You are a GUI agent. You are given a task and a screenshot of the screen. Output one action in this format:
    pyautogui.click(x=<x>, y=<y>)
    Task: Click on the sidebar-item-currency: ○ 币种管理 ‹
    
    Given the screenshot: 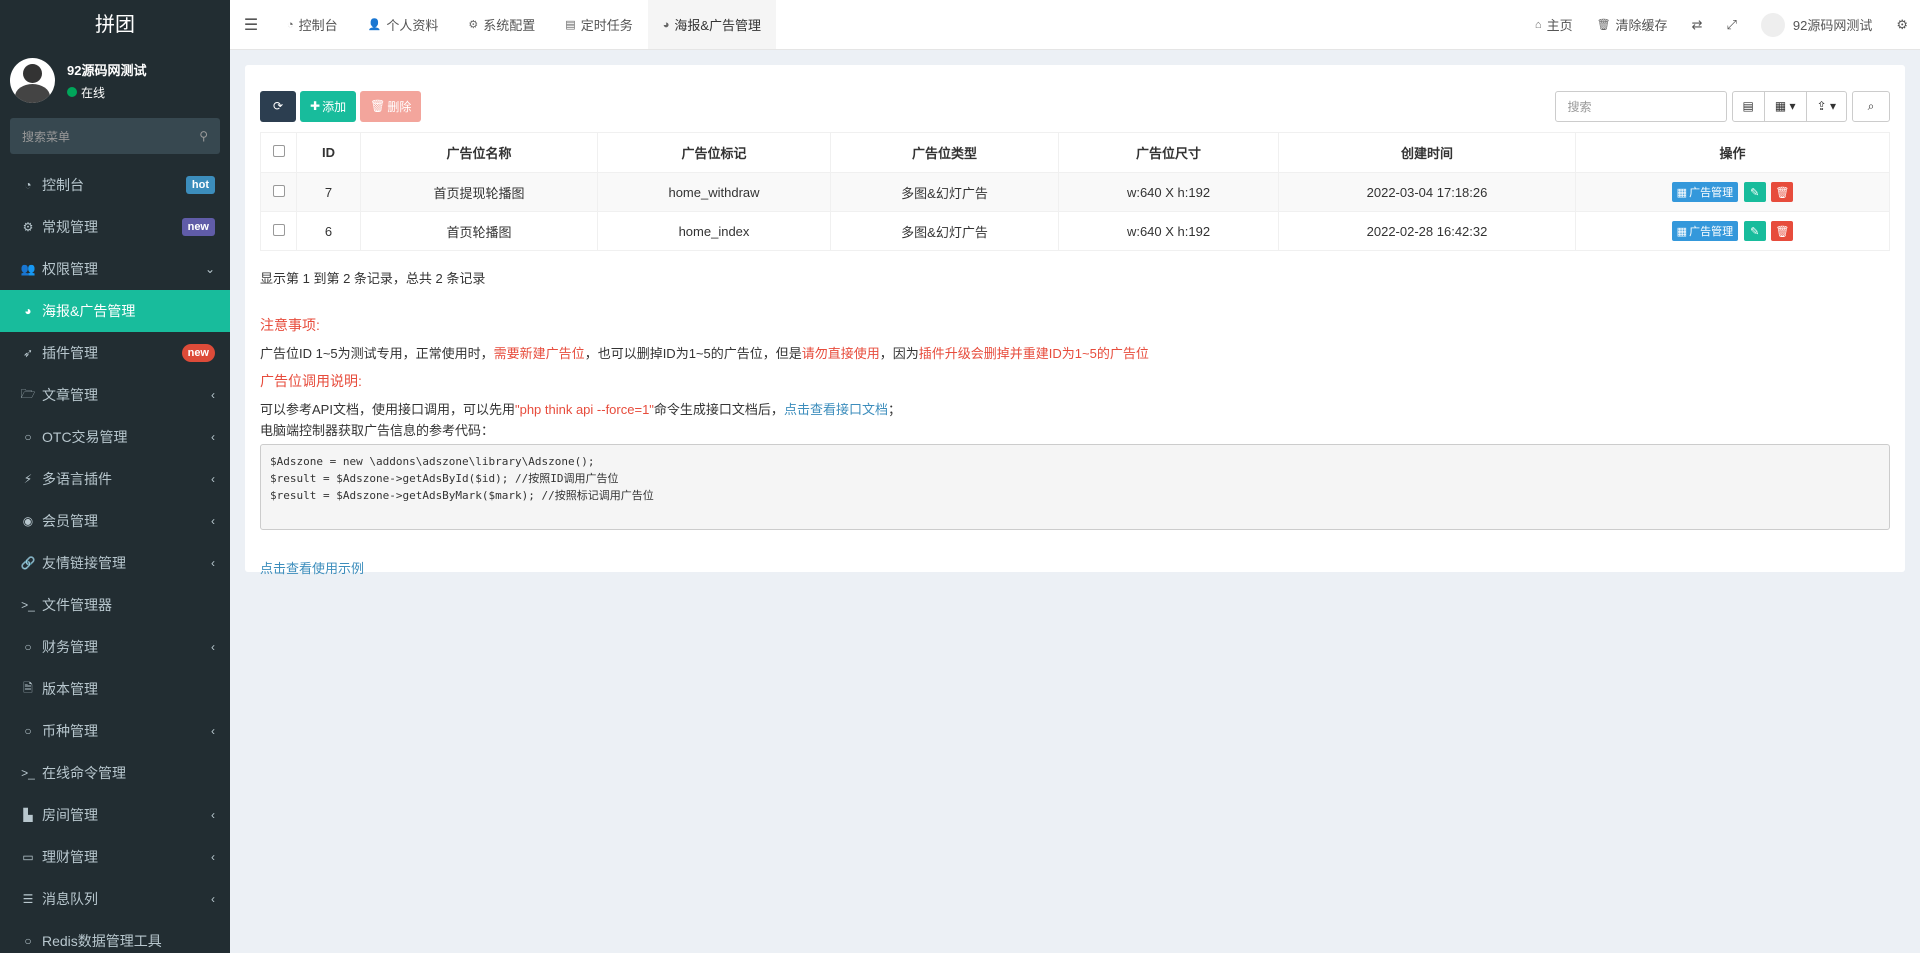 What is the action you would take?
    pyautogui.click(x=115, y=731)
    